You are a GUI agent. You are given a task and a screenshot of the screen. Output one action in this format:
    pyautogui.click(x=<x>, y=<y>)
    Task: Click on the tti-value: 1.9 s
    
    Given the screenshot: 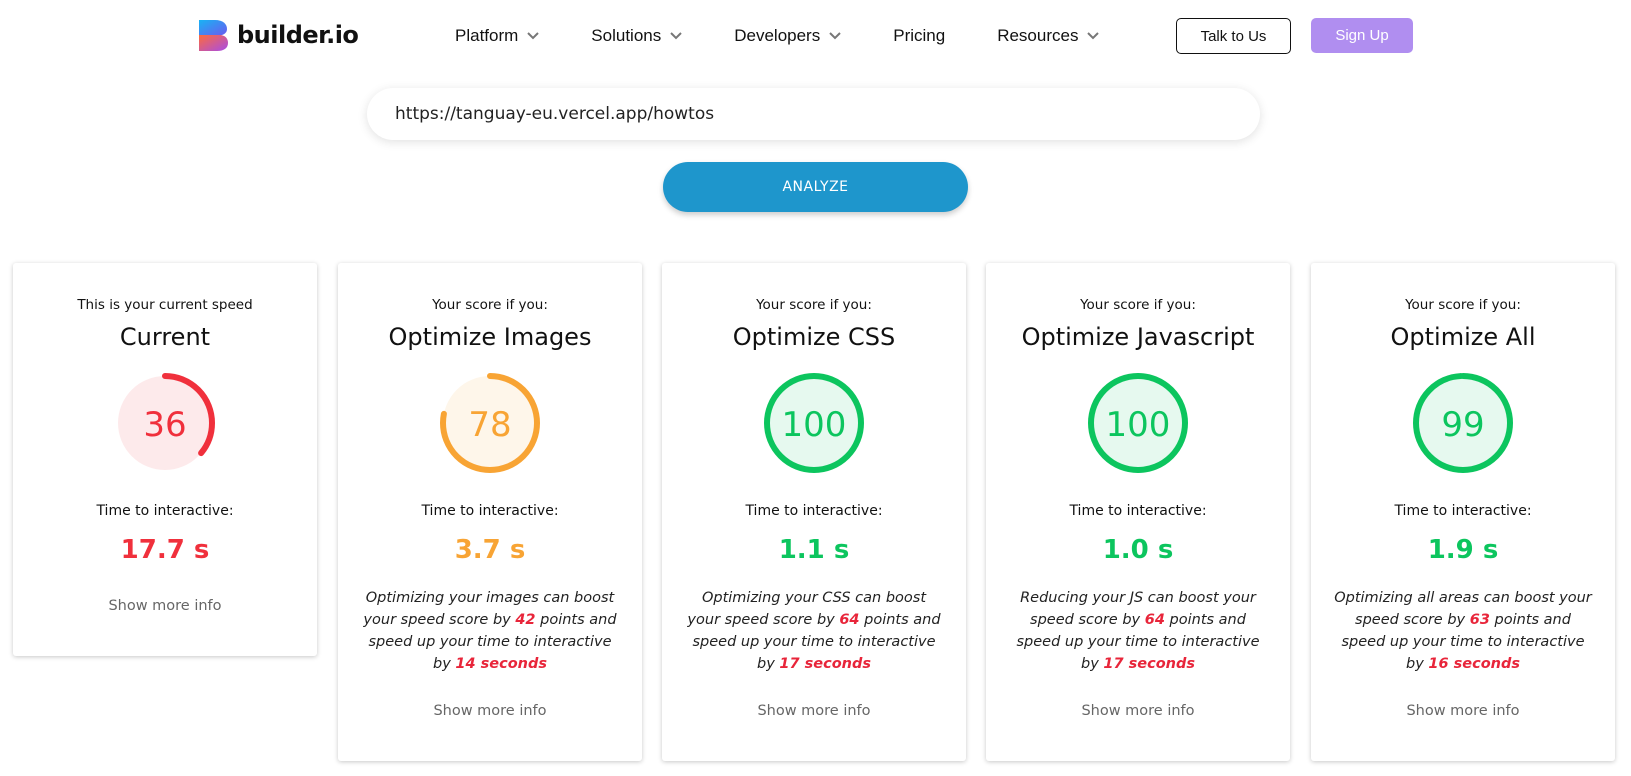 What is the action you would take?
    pyautogui.click(x=1463, y=550)
    